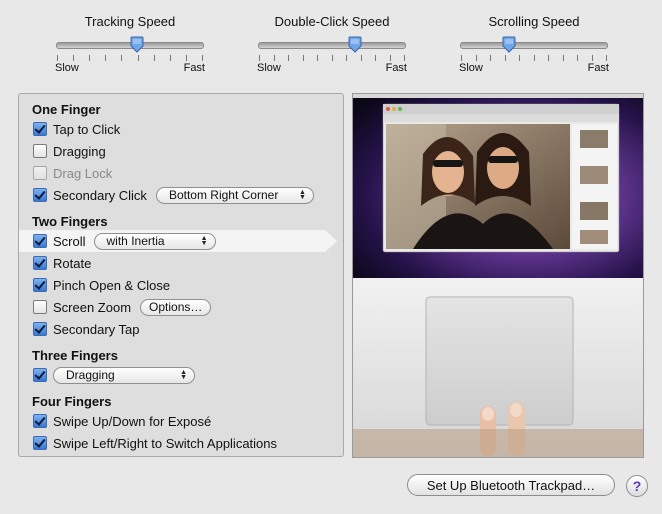  Describe the element at coordinates (509, 44) in the screenshot. I see `scrolling-speed-thumb` at that location.